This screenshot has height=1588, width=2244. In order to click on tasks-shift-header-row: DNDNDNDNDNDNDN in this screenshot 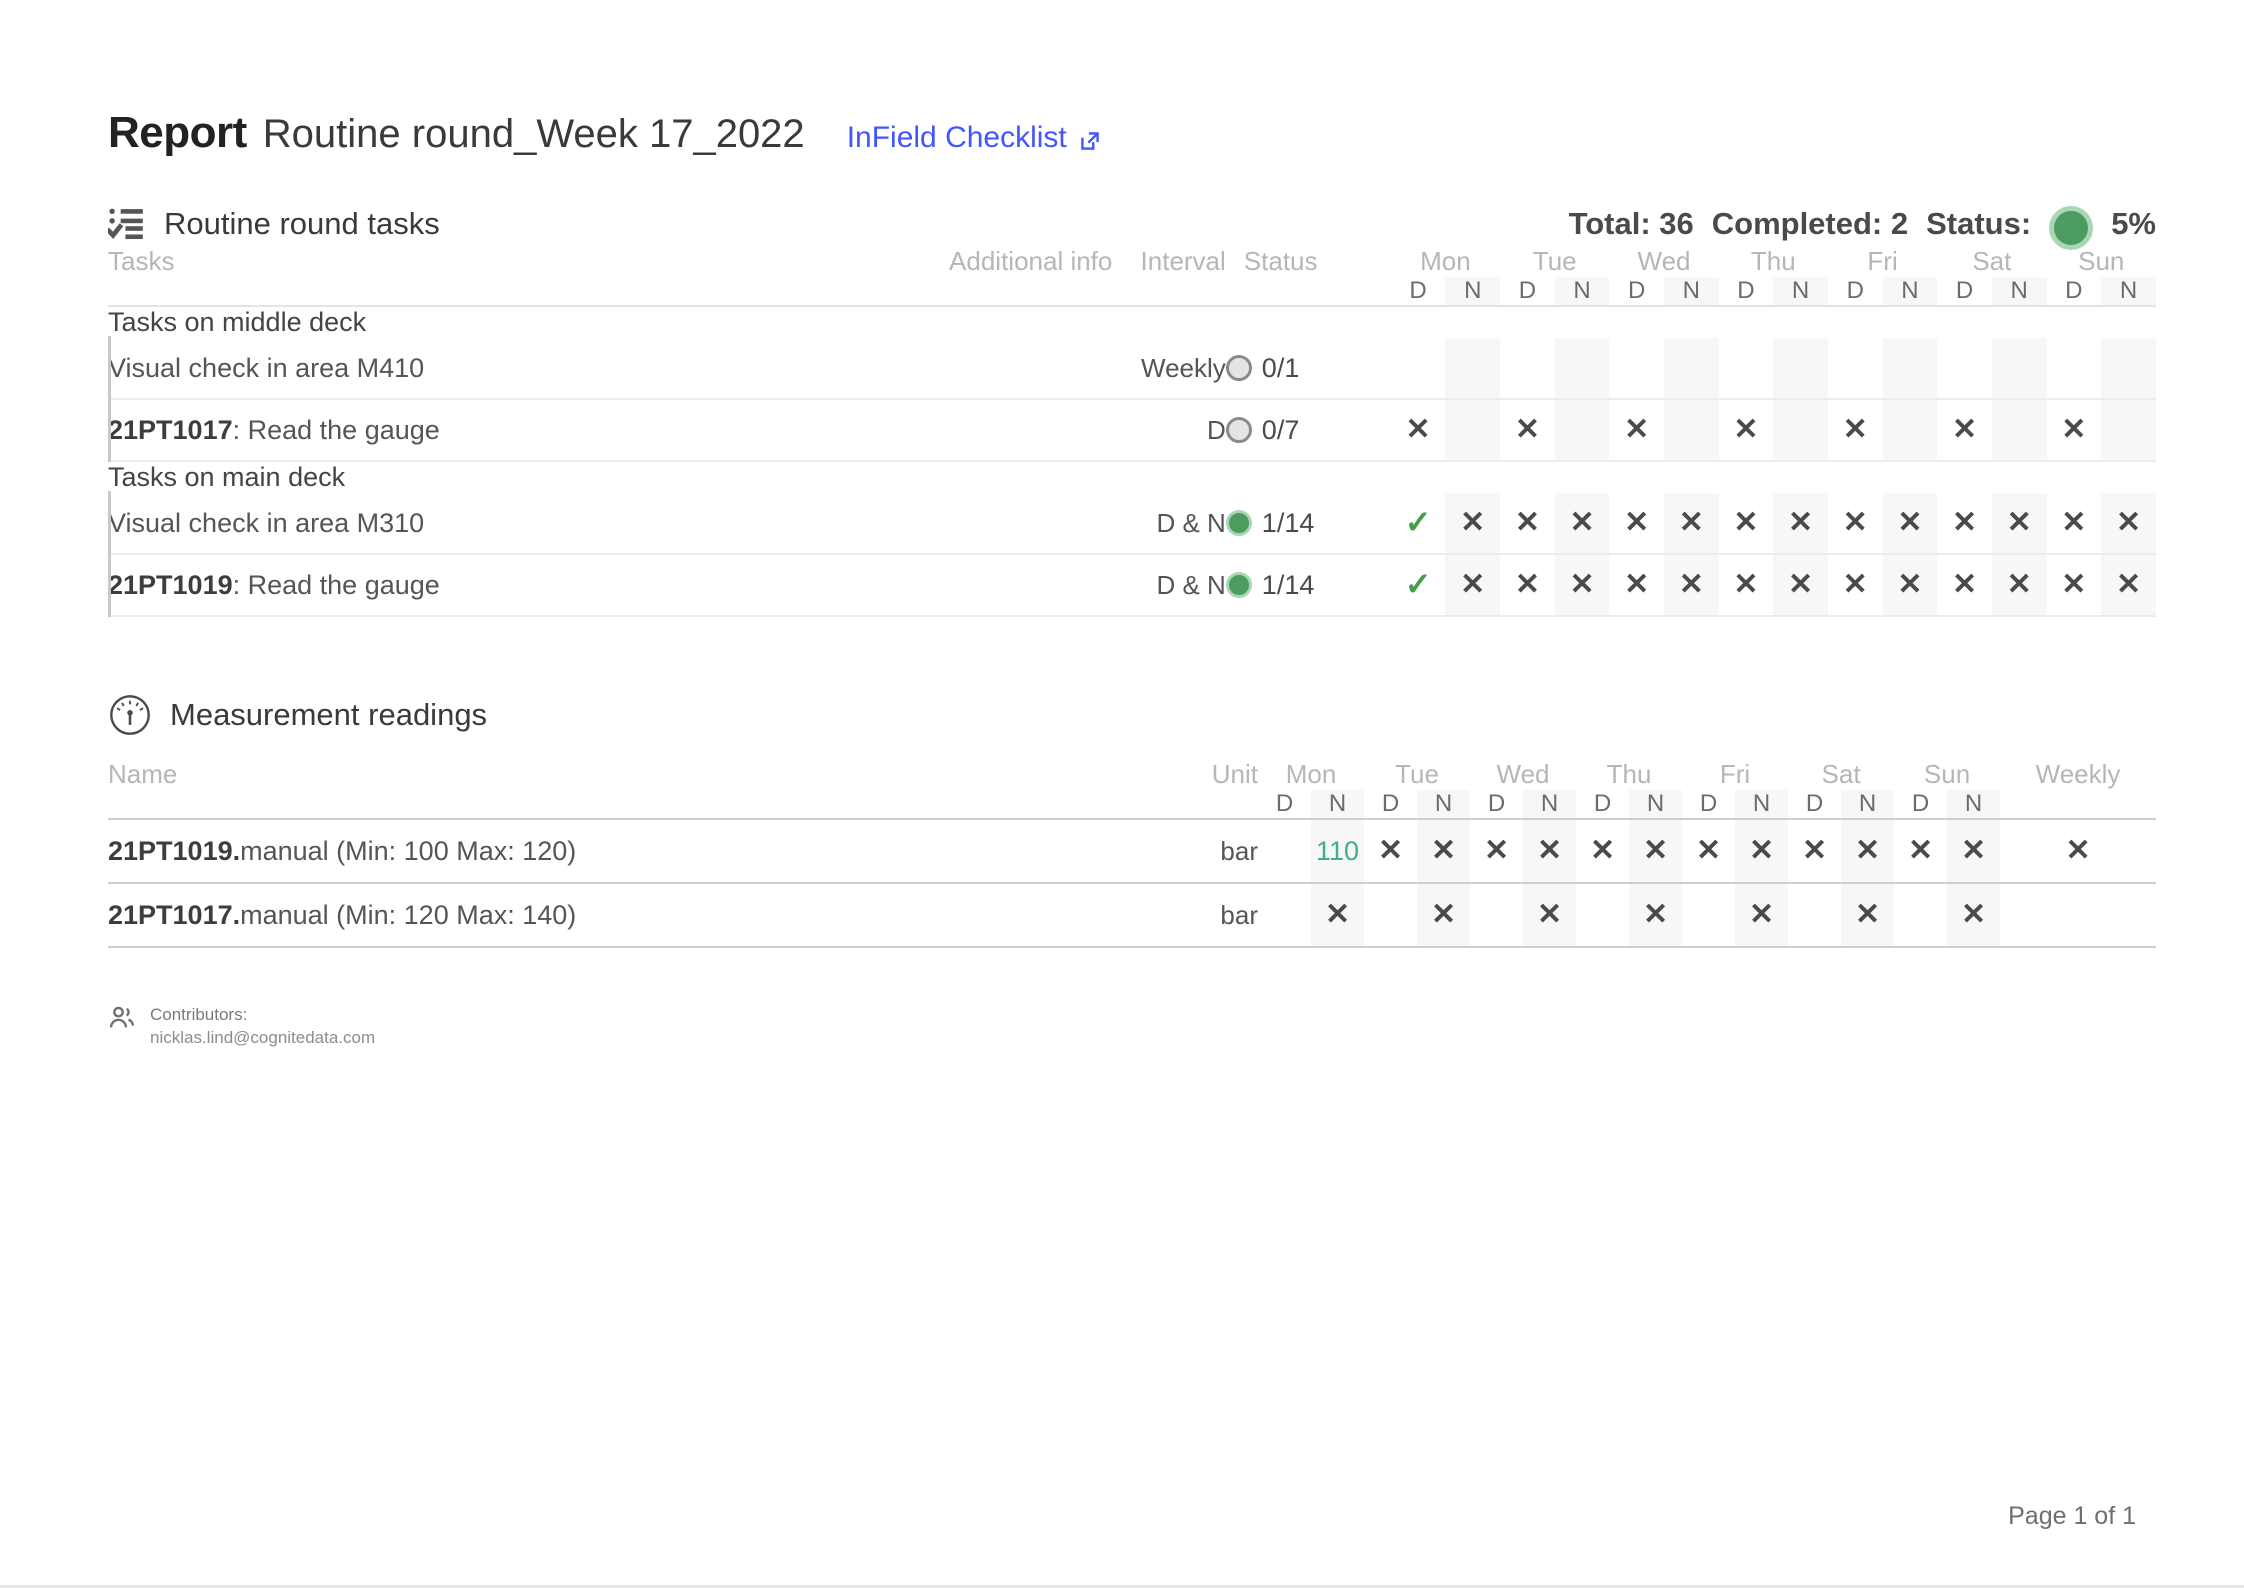, I will do `click(1132, 292)`.